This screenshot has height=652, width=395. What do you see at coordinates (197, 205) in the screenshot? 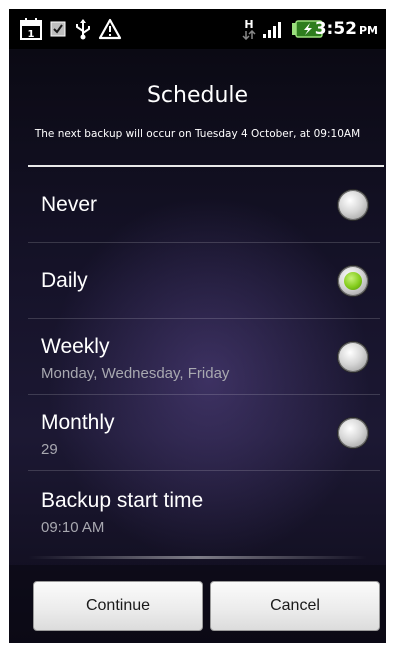
I see `option-never: Never` at bounding box center [197, 205].